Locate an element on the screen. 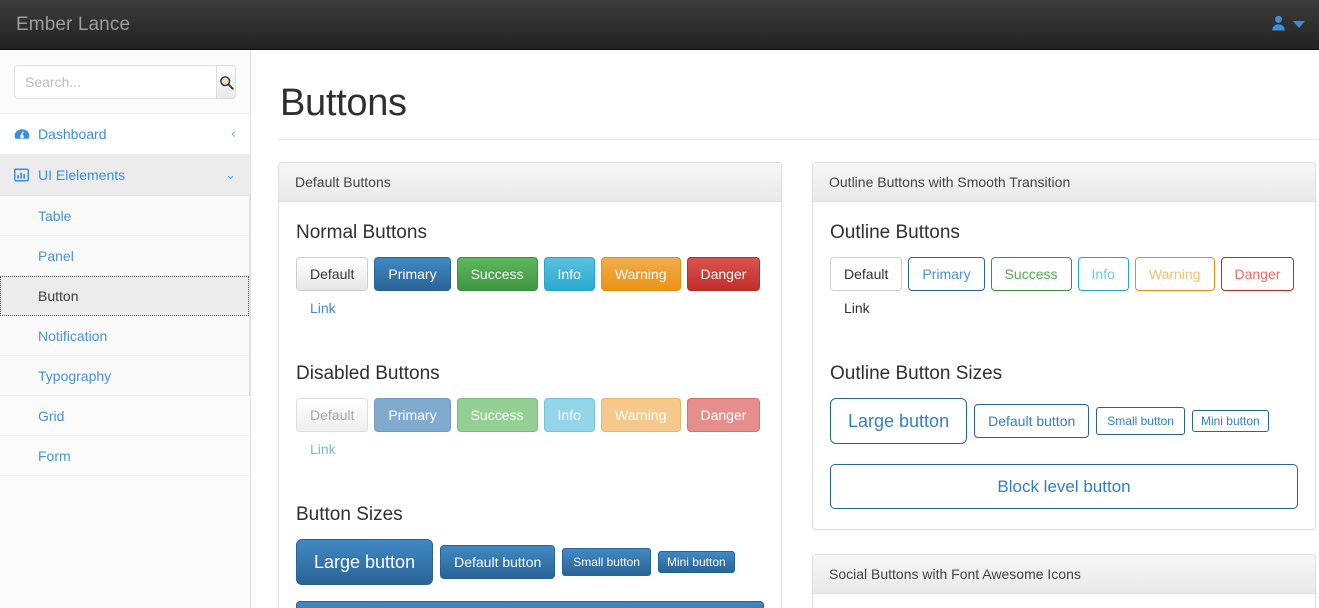 The image size is (1319, 608). sidebar-subitem-label: Panel is located at coordinates (56, 255).